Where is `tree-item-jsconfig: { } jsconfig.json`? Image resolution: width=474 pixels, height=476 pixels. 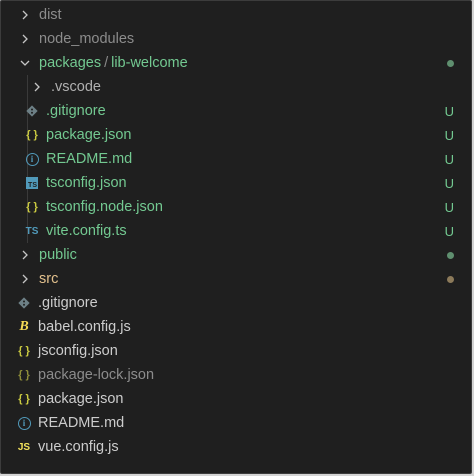
tree-item-jsconfig: { } jsconfig.json is located at coordinates (236, 351).